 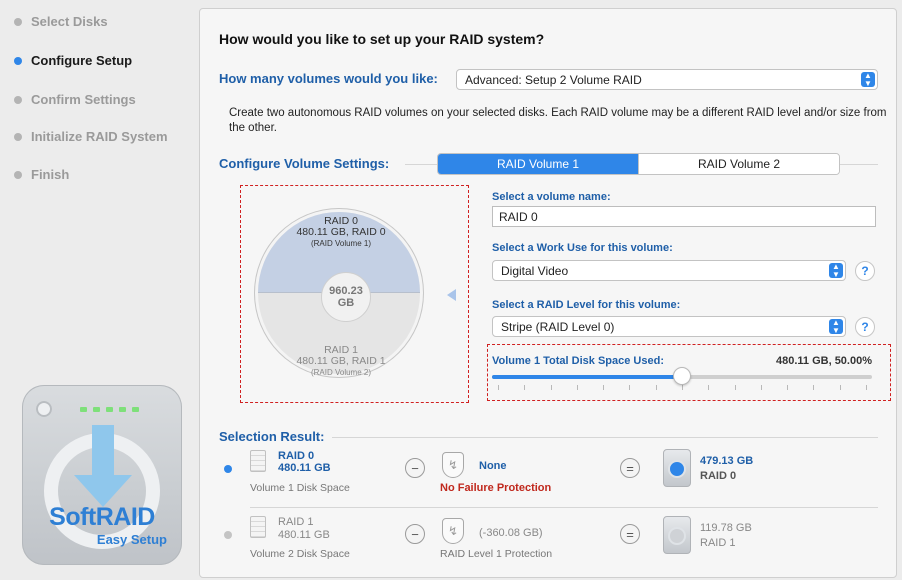 What do you see at coordinates (727, 461) in the screenshot?
I see `row1-result-size: 479.13 GB` at bounding box center [727, 461].